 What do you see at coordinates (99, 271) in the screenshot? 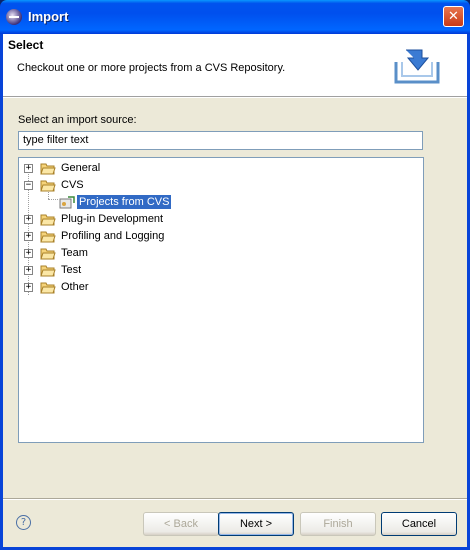
I see `tree-item-test: + Test` at bounding box center [99, 271].